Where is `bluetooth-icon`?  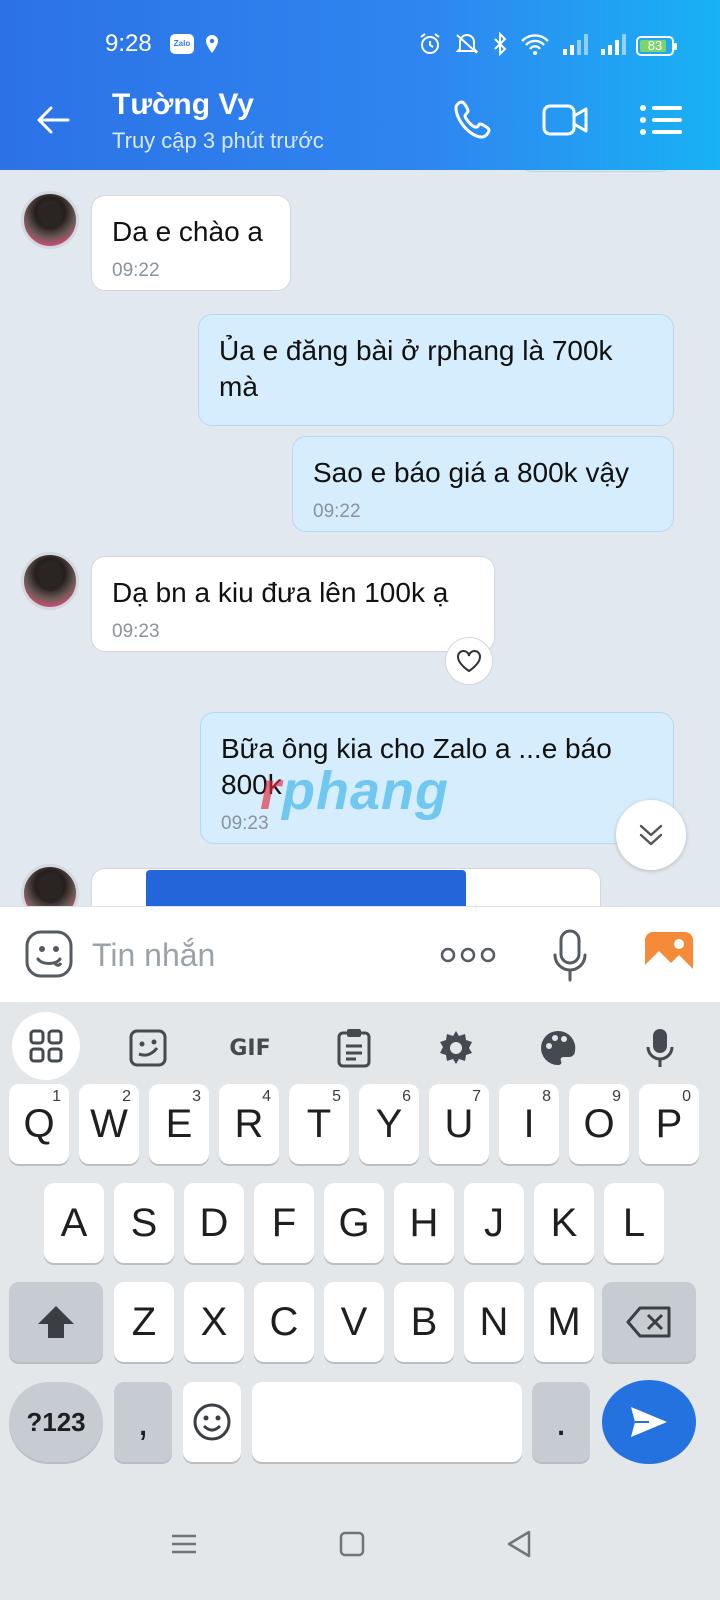 bluetooth-icon is located at coordinates (500, 44).